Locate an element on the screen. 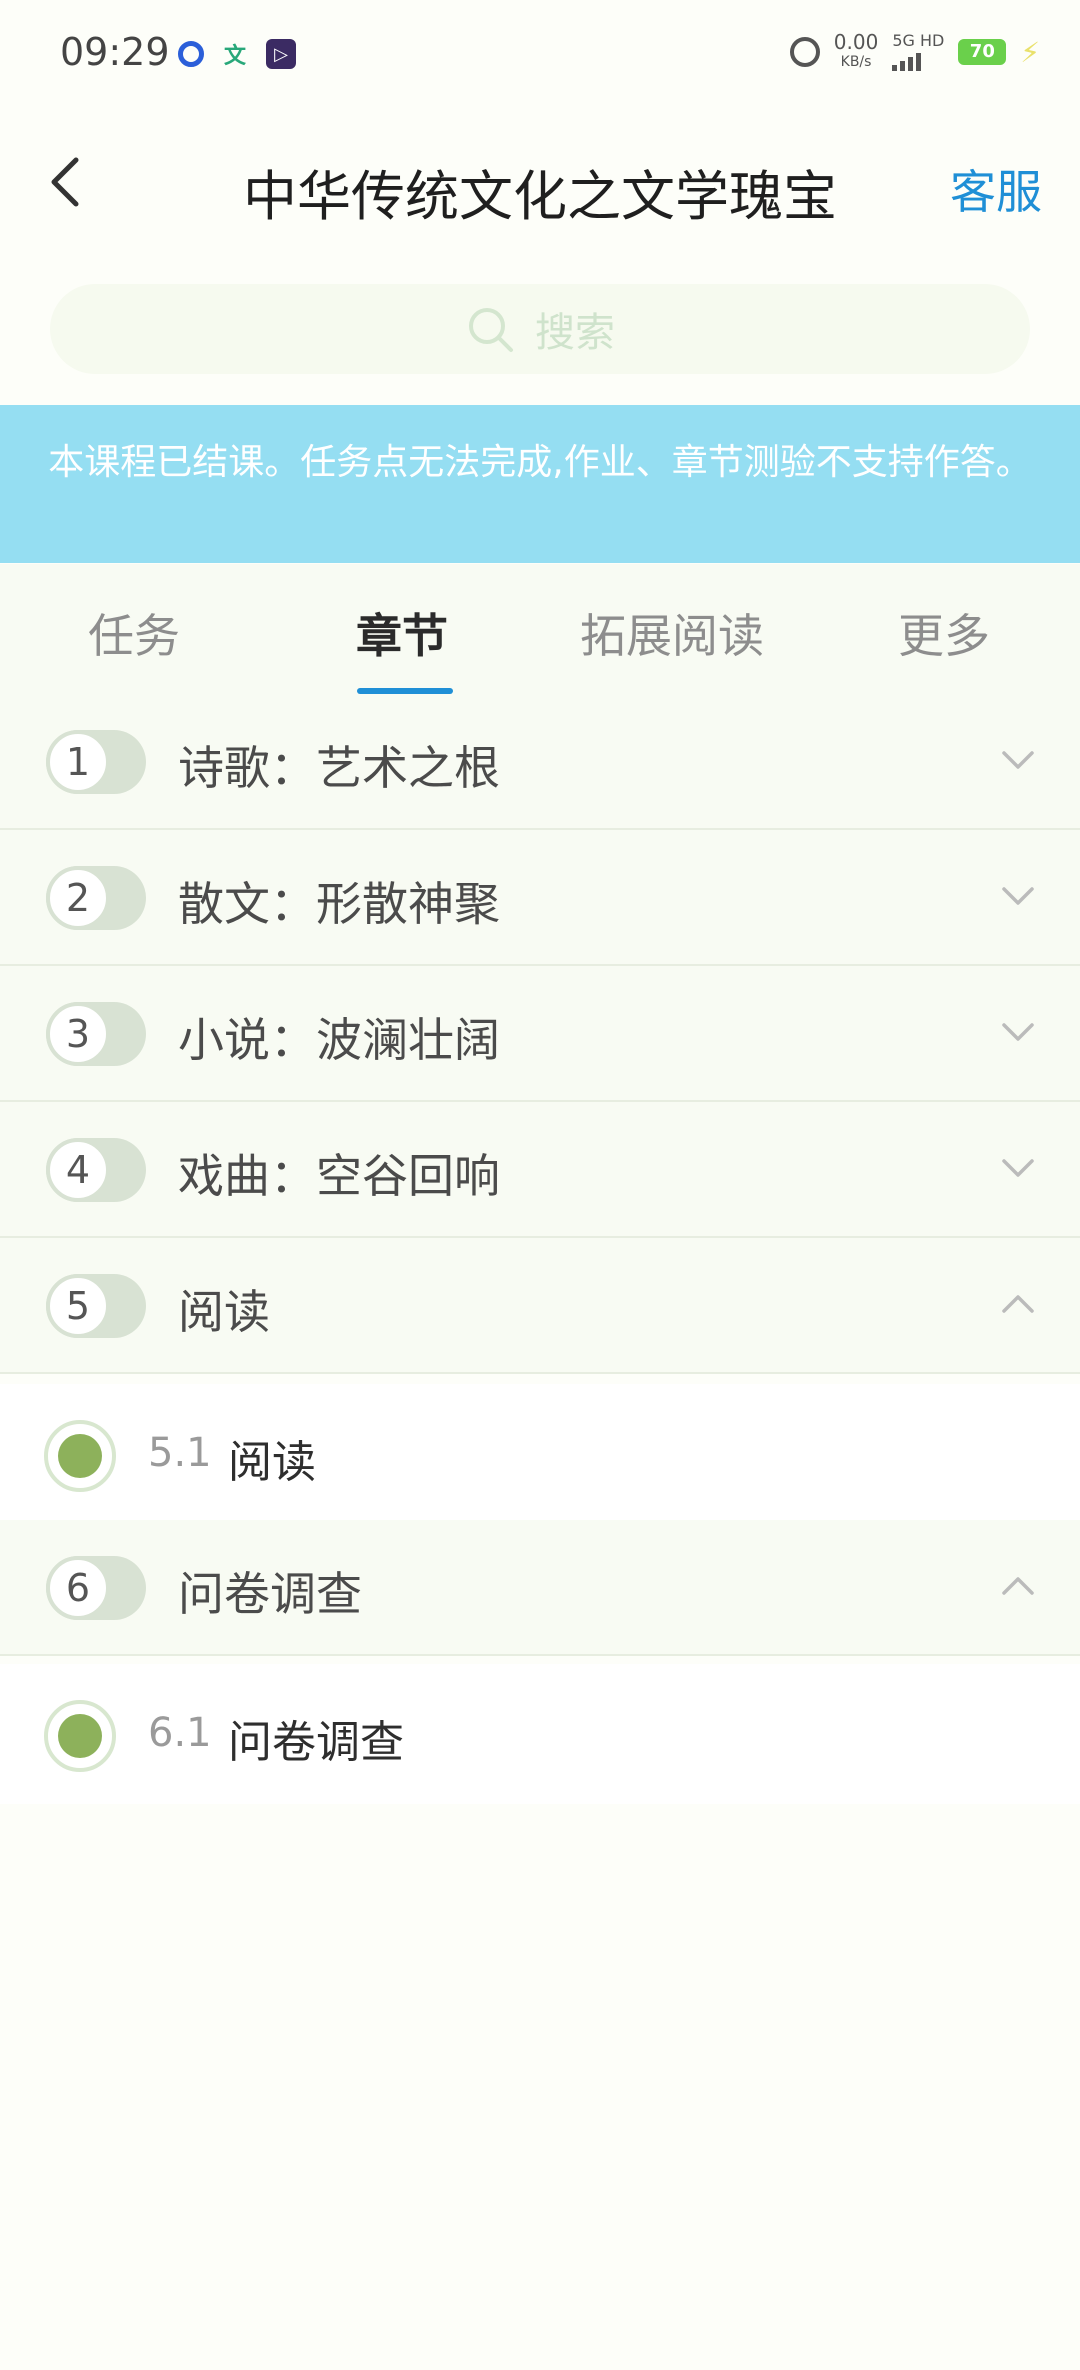  section-number: 6.1 is located at coordinates (180, 1733).